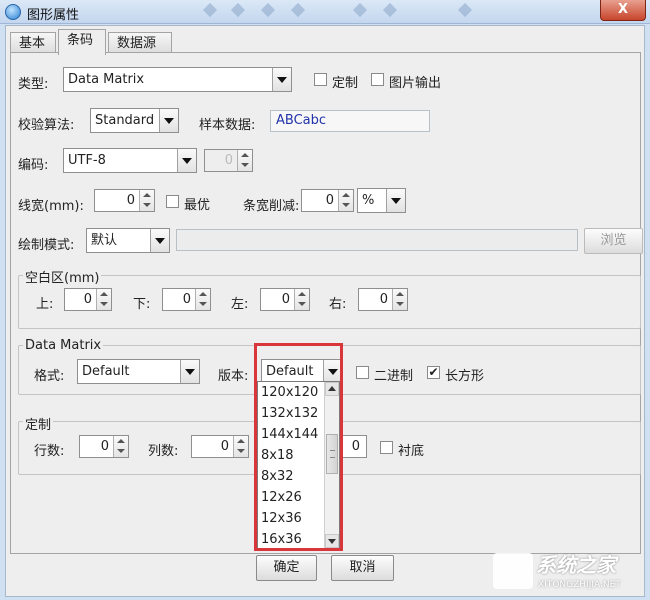  Describe the element at coordinates (33, 84) in the screenshot. I see `type-label: 类型:` at that location.